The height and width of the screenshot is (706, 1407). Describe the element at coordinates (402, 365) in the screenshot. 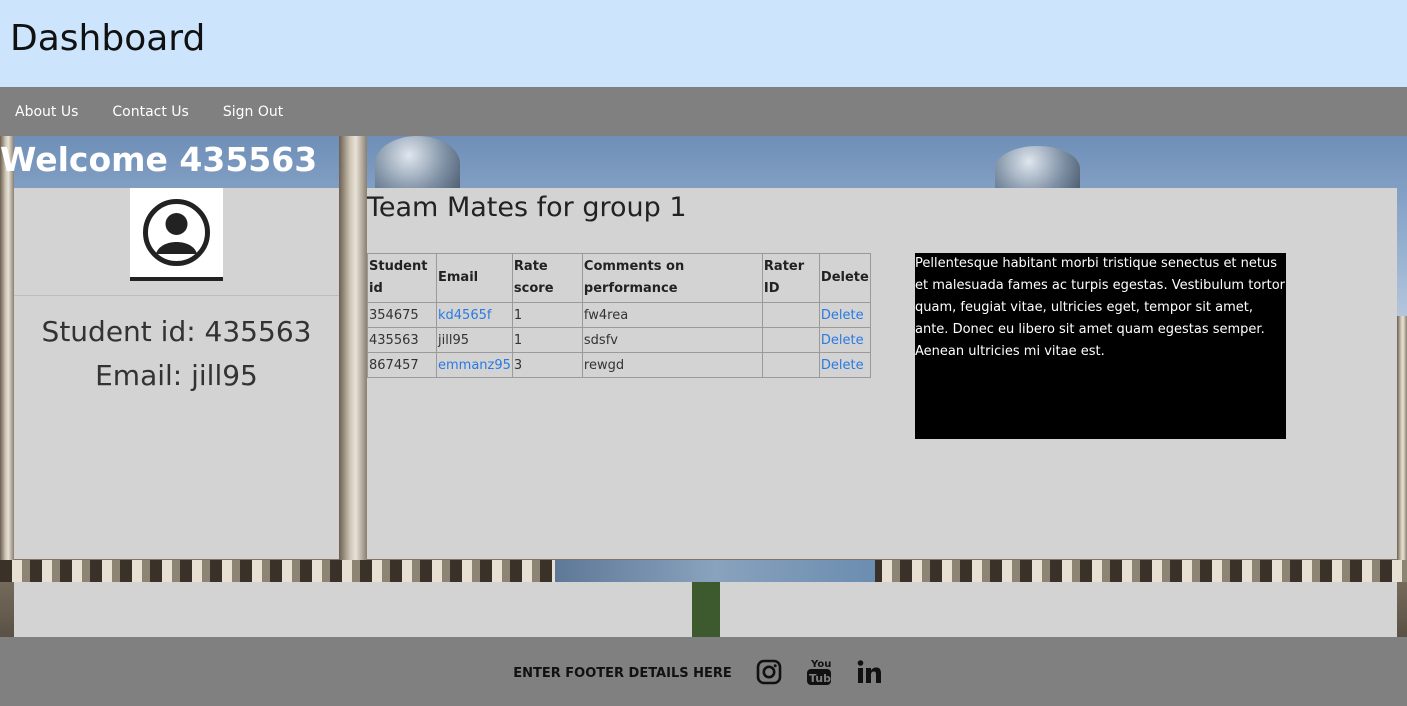

I see `cell-student-id: 867457` at that location.